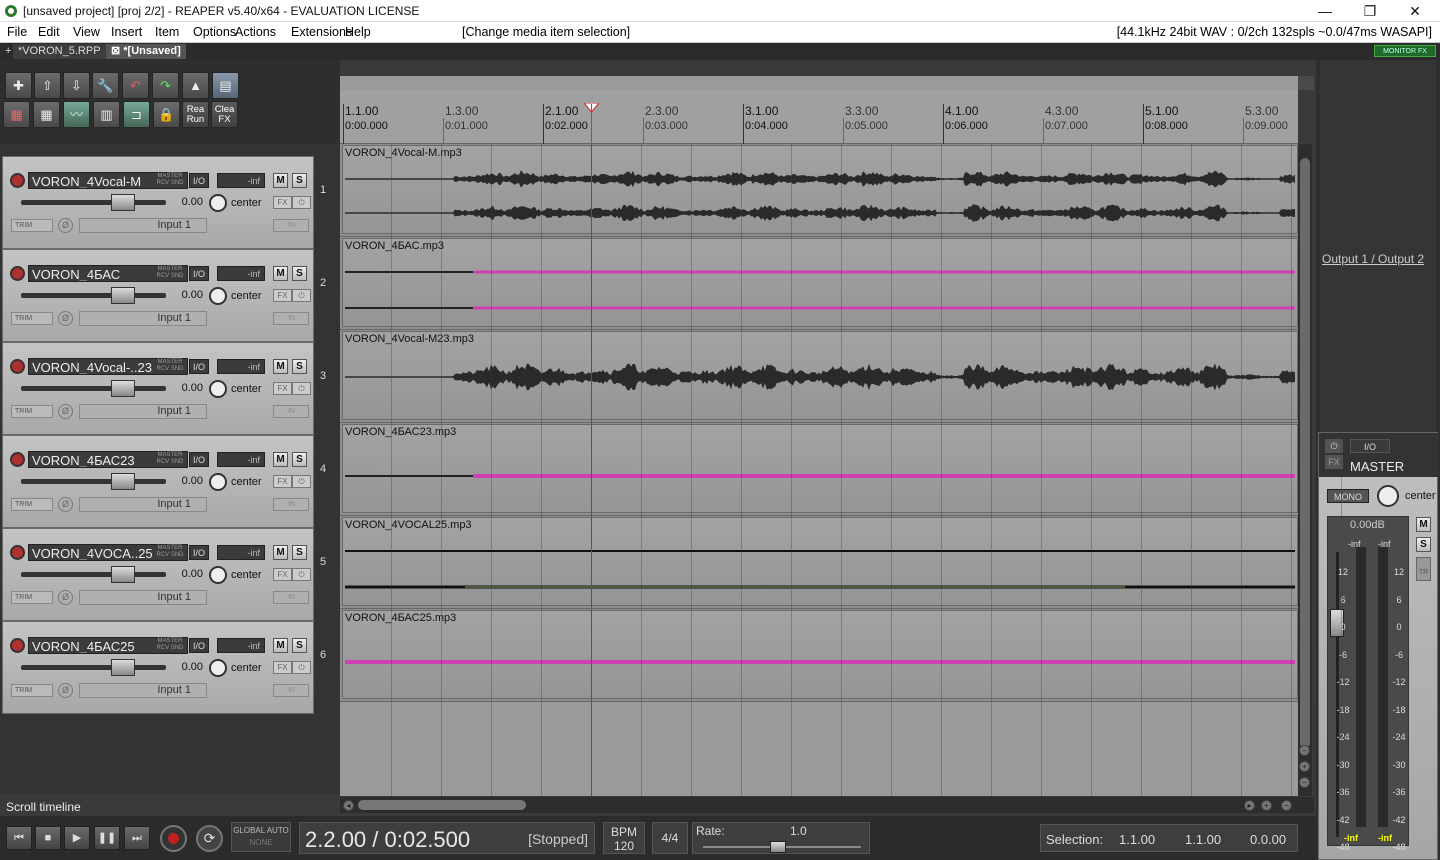  What do you see at coordinates (820, 375) in the screenshot?
I see `media-item: VORON_4Vocal-M23.mp3` at bounding box center [820, 375].